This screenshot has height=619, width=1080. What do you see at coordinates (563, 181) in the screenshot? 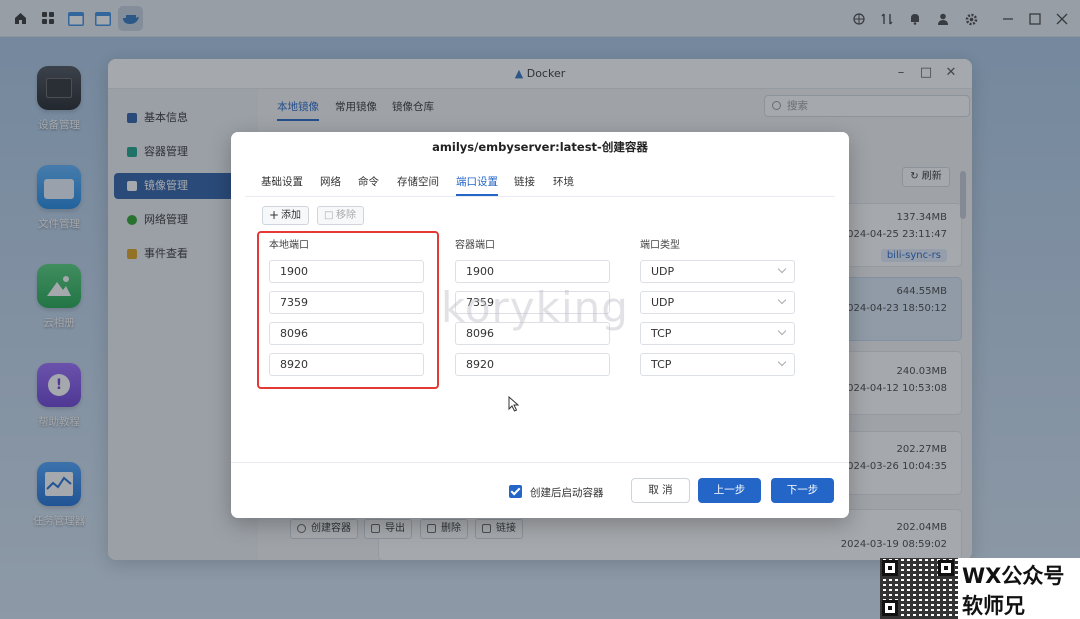
I see `tab-environment: 环境` at bounding box center [563, 181].